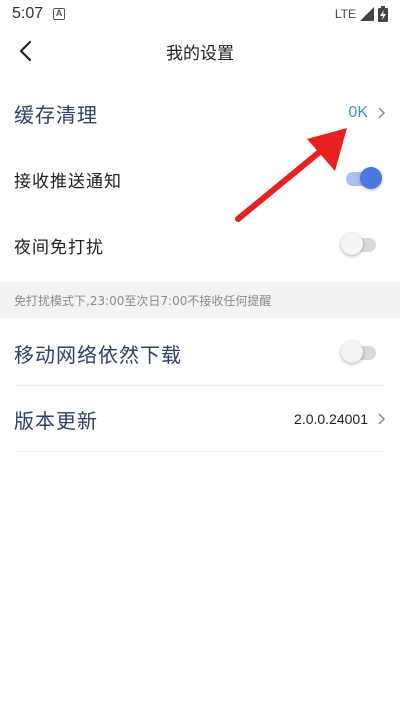 The image size is (400, 711). Describe the element at coordinates (56, 420) in the screenshot. I see `setting-label-version: 版本更新` at that location.